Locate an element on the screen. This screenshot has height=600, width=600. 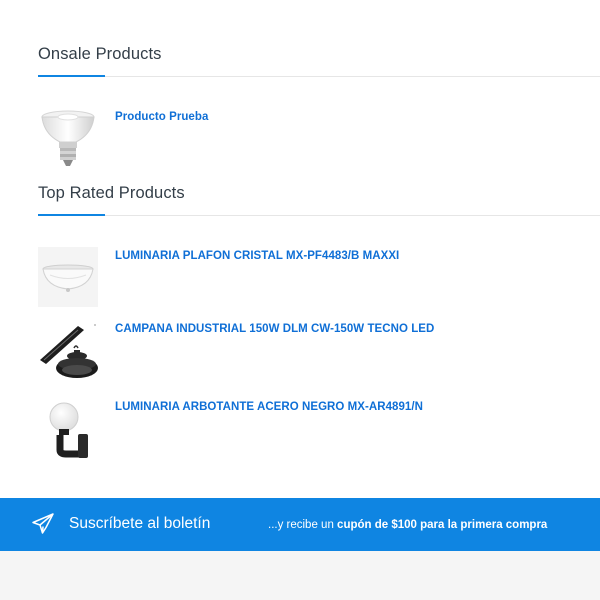
industrial-bell-lamp-image is located at coordinates (68, 350).